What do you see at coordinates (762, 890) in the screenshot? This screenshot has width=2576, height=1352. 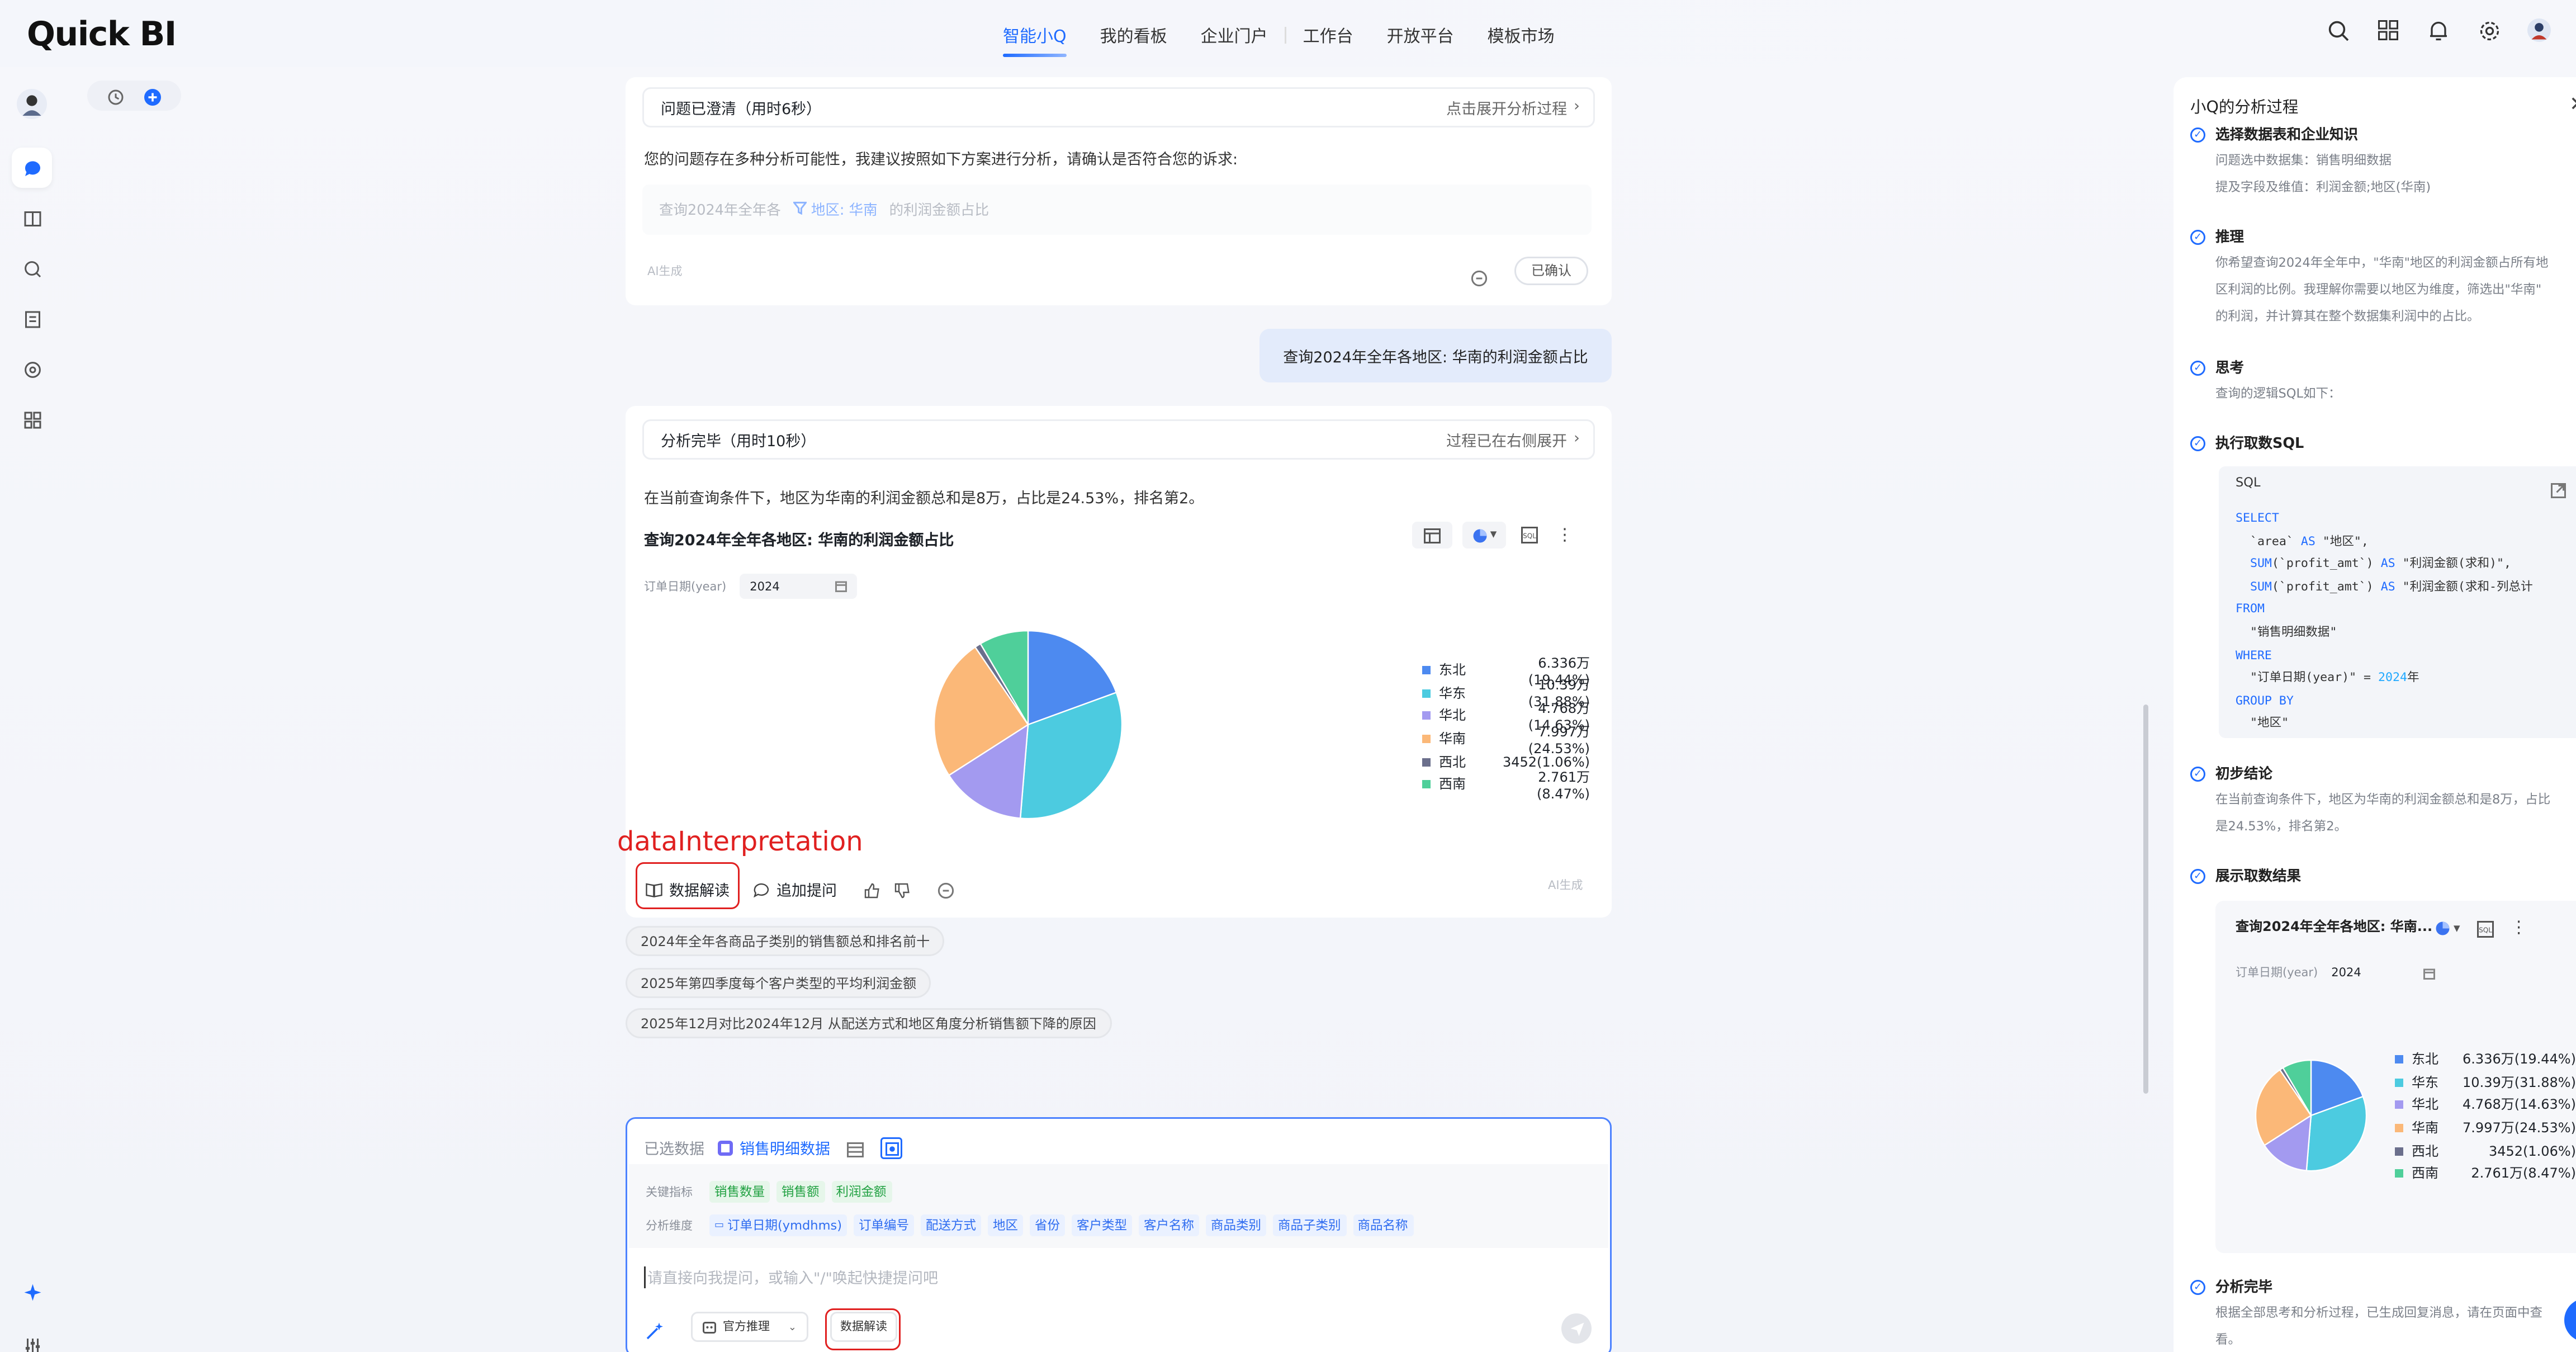 I see `chat-bubble-icon` at bounding box center [762, 890].